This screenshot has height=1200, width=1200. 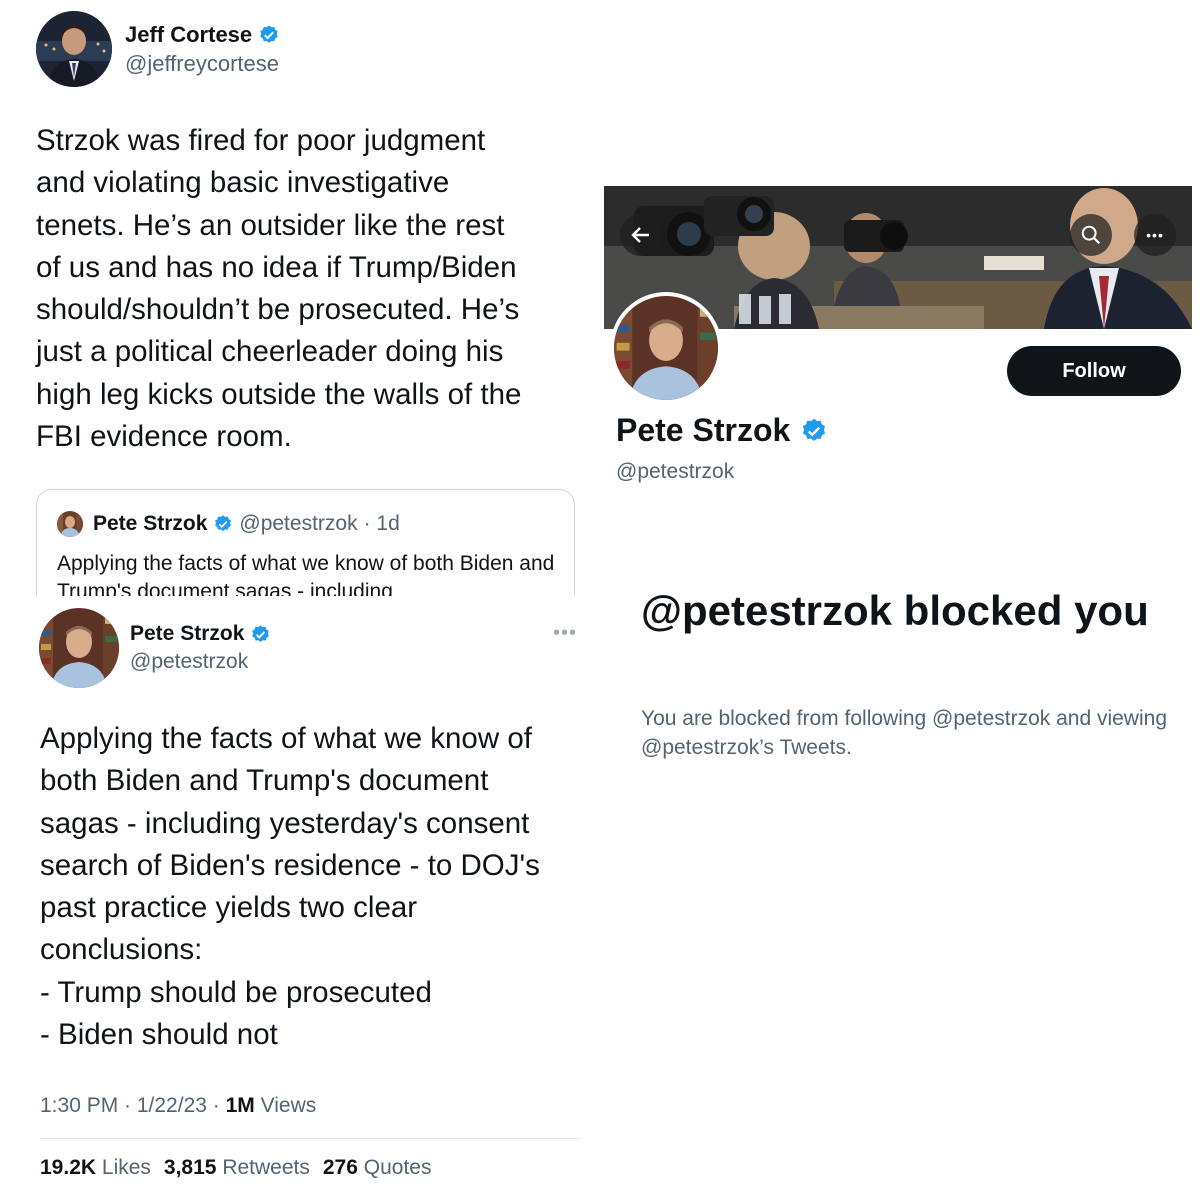 I want to click on retweets-stat: 3,815 Retweets, so click(x=237, y=1168).